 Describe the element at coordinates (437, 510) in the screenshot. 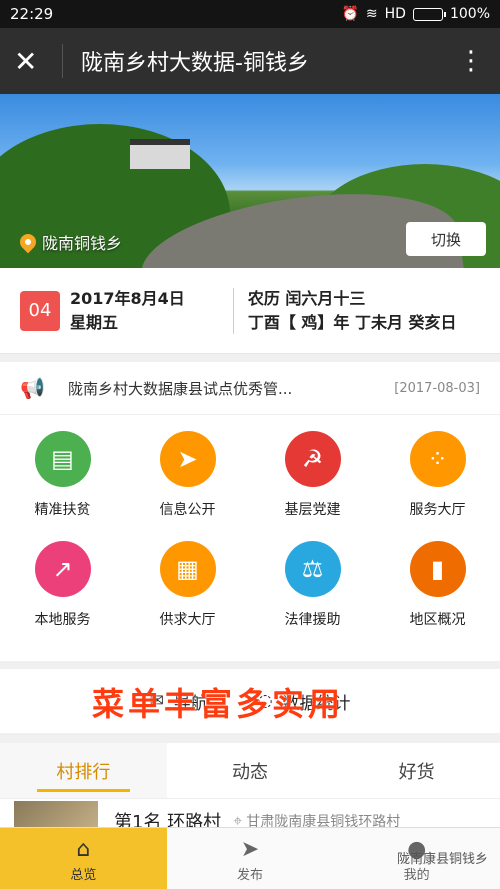

I see `menu-item-label: 服务大厅` at that location.